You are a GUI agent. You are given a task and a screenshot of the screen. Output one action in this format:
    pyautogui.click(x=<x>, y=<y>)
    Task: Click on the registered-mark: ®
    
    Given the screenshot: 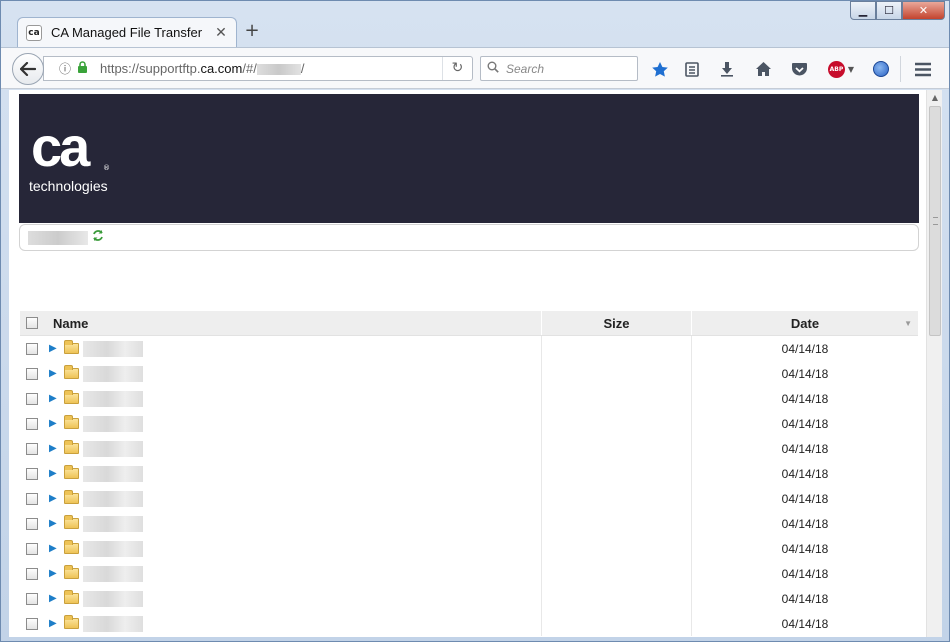 What is the action you would take?
    pyautogui.click(x=106, y=168)
    